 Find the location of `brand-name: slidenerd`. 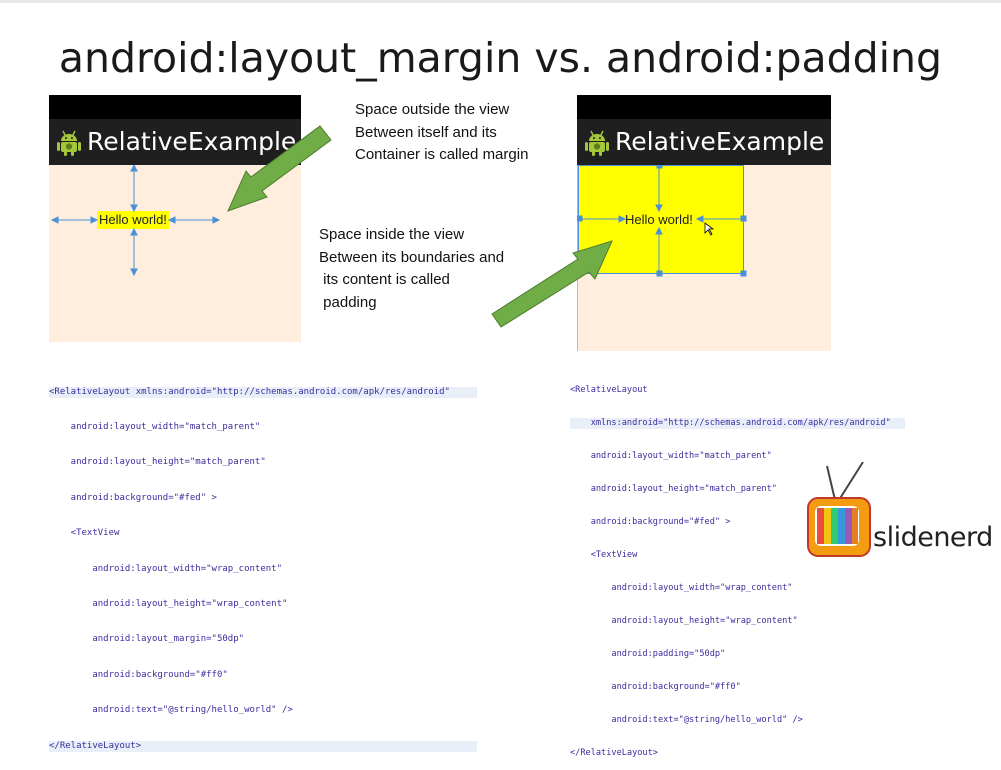

brand-name: slidenerd is located at coordinates (933, 537).